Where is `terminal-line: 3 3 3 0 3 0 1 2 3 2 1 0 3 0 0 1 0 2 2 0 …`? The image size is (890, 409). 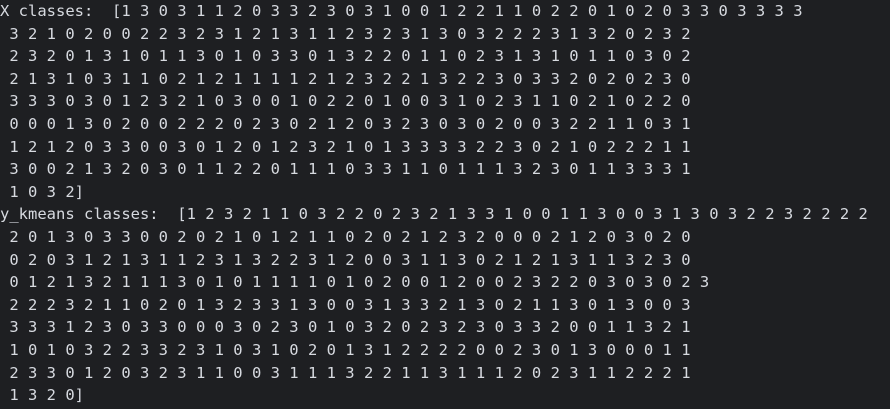 terminal-line: 3 3 3 0 3 0 1 2 3 2 1 0 3 0 0 1 0 2 2 0 … is located at coordinates (345, 101).